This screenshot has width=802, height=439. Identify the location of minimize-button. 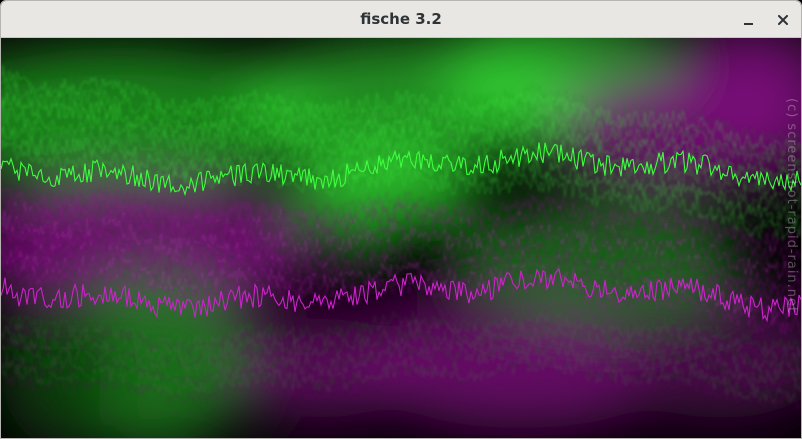
(748, 20).